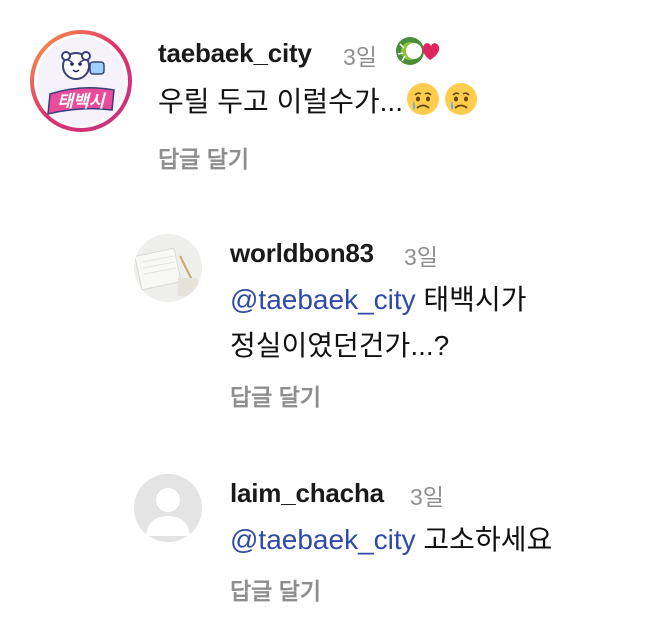 This screenshot has width=651, height=638. What do you see at coordinates (484, 539) in the screenshot?
I see `comment-text-content: 고소하세요` at bounding box center [484, 539].